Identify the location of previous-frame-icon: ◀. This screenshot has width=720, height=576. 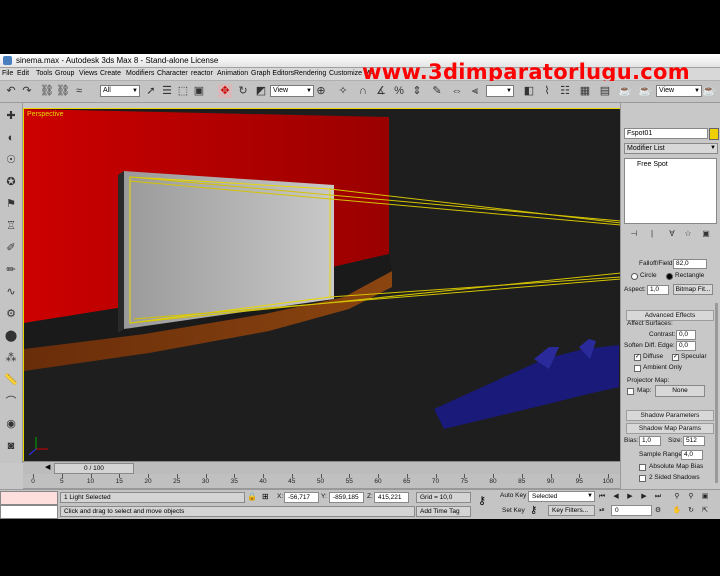
(616, 496).